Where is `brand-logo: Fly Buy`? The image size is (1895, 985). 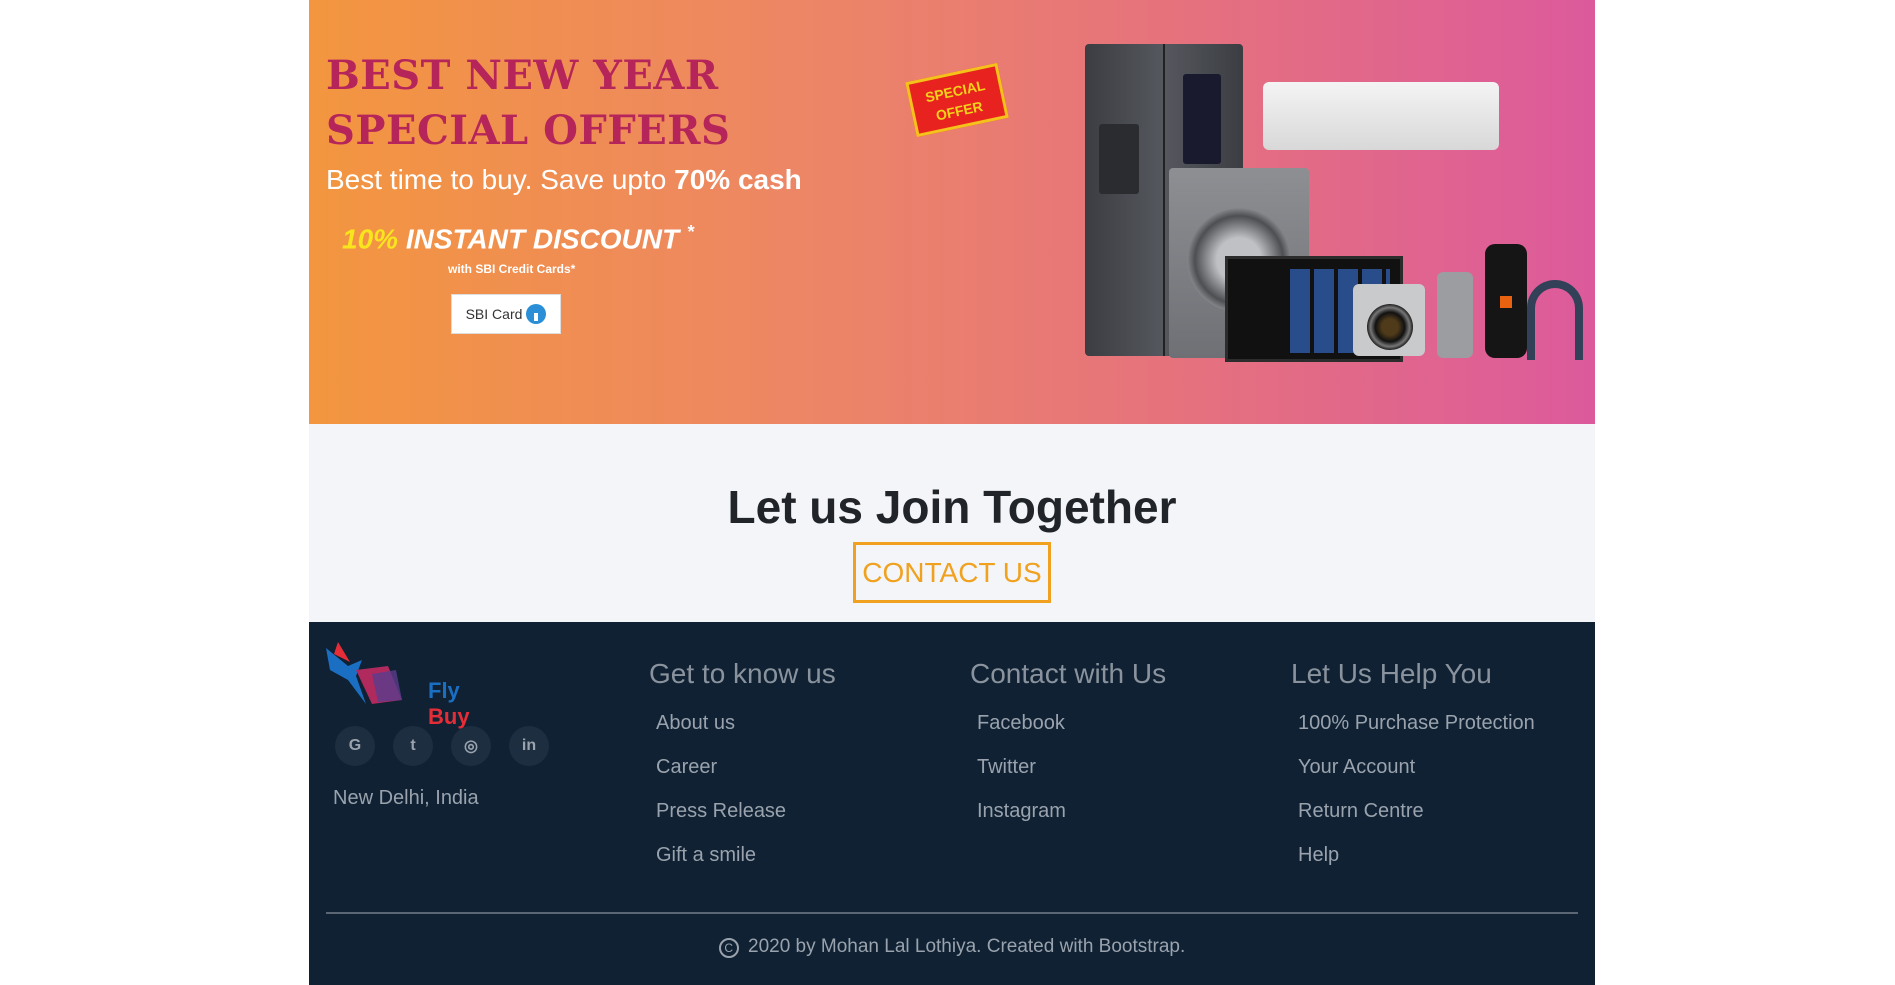
brand-logo: Fly Buy is located at coordinates (416, 684).